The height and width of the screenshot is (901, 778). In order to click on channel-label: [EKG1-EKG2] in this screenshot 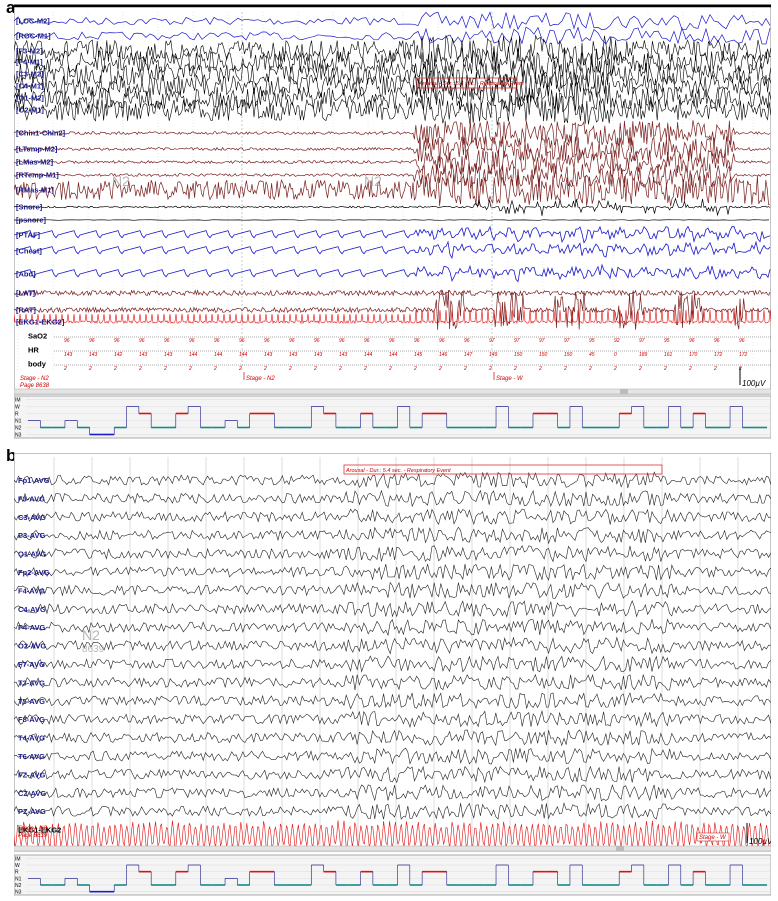, I will do `click(40, 322)`.